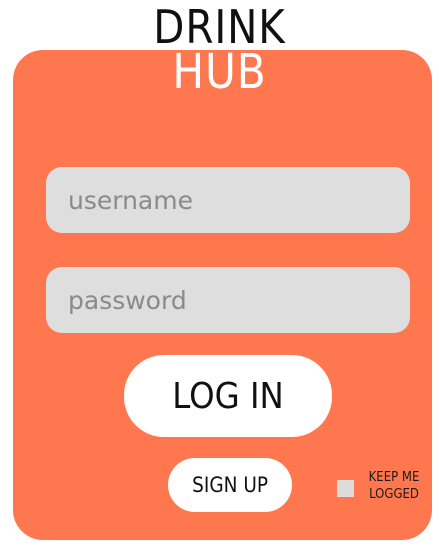 This screenshot has width=439, height=548. What do you see at coordinates (228, 200) in the screenshot?
I see `username-input` at bounding box center [228, 200].